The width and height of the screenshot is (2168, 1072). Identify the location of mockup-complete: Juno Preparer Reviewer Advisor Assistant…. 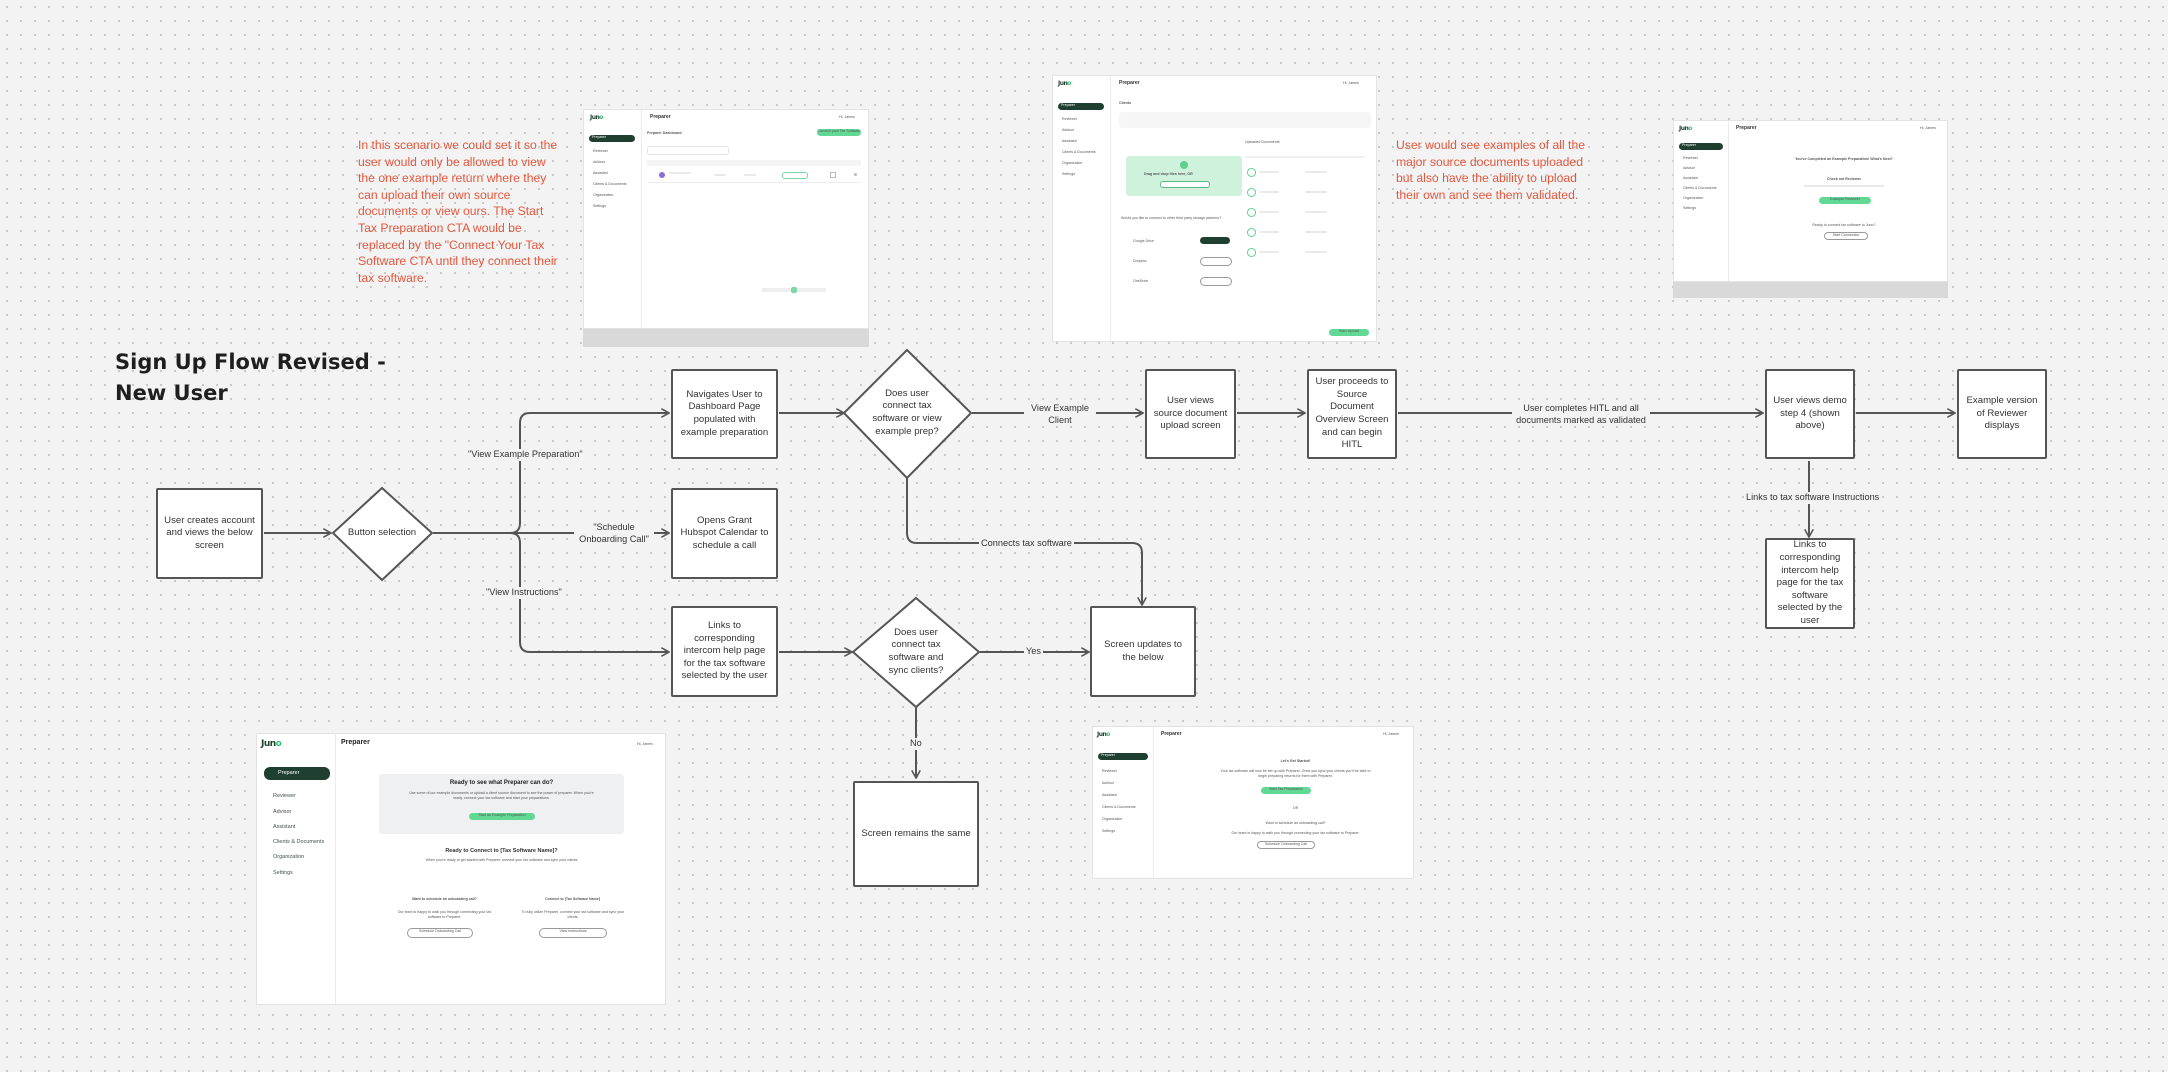
(1810, 209).